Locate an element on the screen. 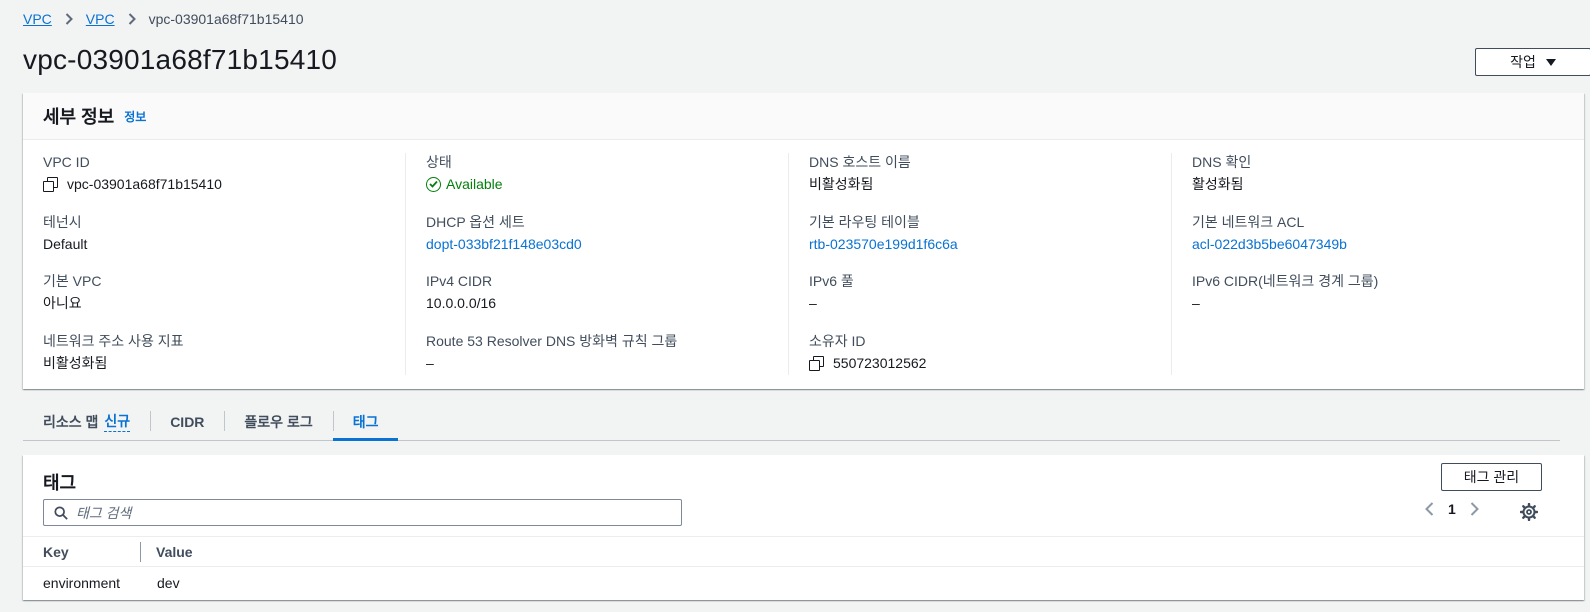 This screenshot has height=612, width=1590. kv-dns-firewall: Route 53 Resolver DNS 방화벽 규칙 그룹 – is located at coordinates (607, 362).